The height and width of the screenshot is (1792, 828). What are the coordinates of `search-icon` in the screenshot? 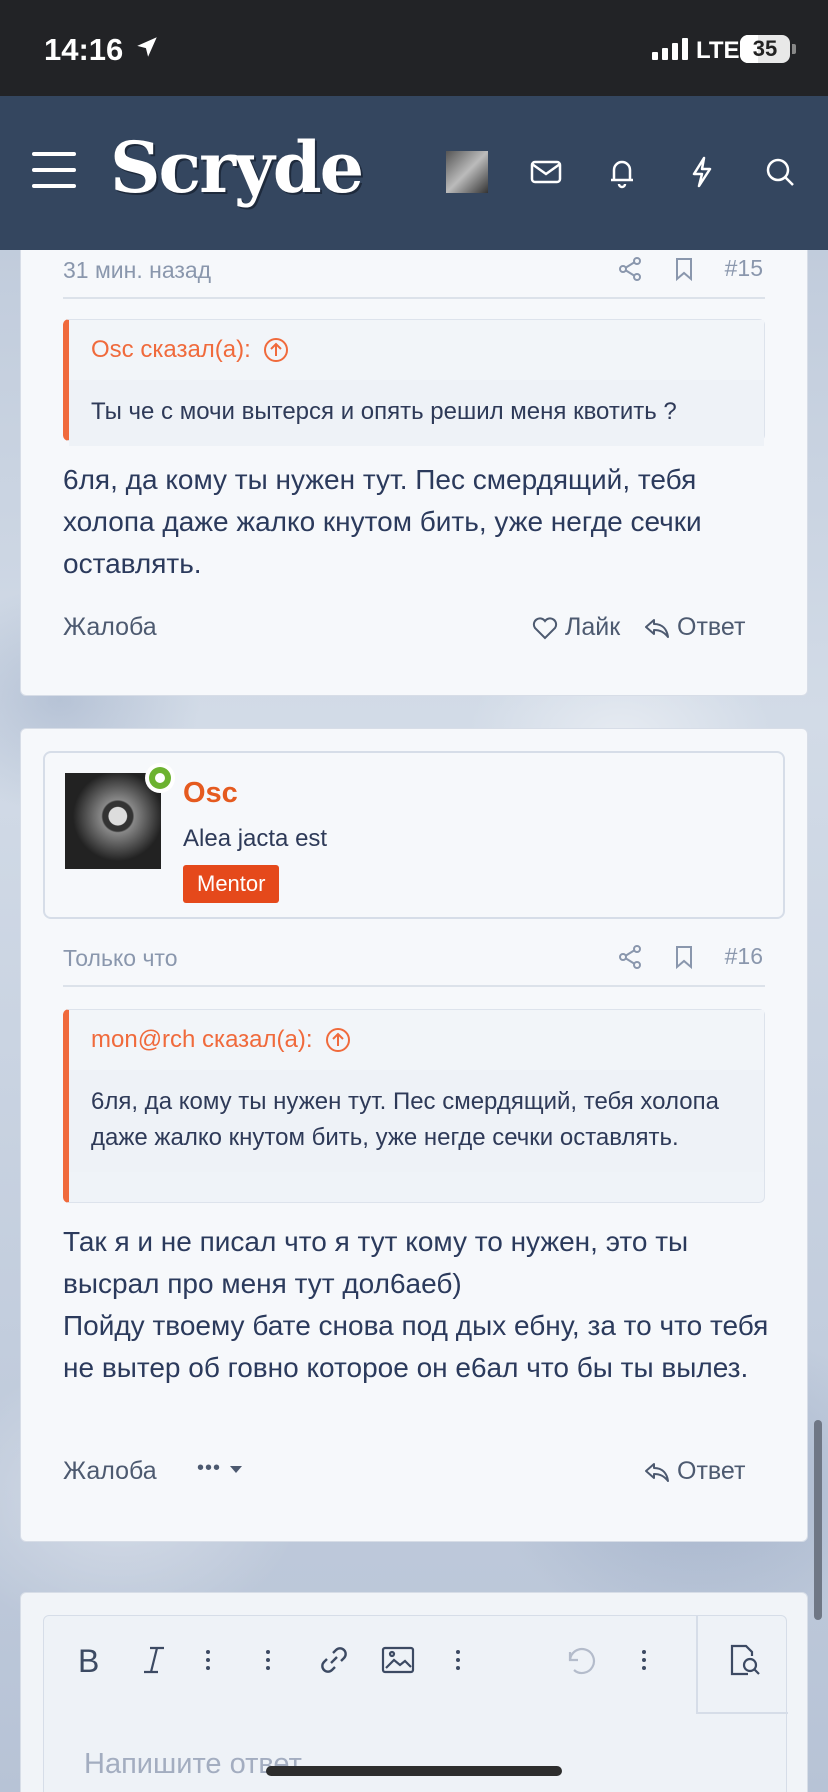 It's located at (780, 172).